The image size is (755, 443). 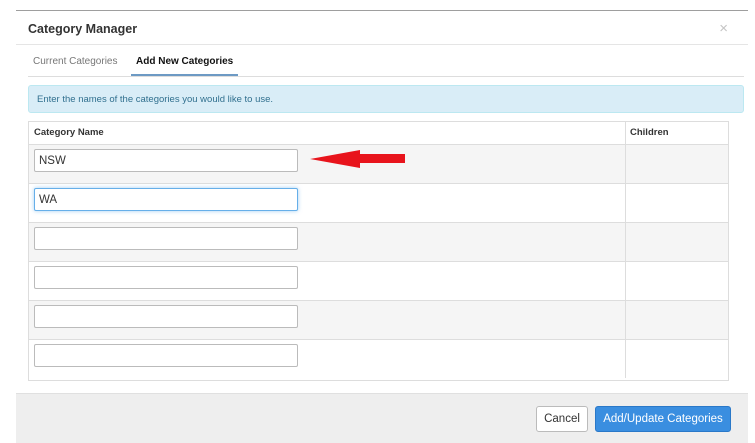 I want to click on tab-add-new-categories: Add New Categories, so click(x=185, y=62).